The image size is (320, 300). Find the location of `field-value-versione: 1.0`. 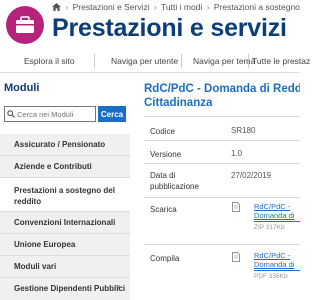

field-value-versione: 1.0 is located at coordinates (237, 153).